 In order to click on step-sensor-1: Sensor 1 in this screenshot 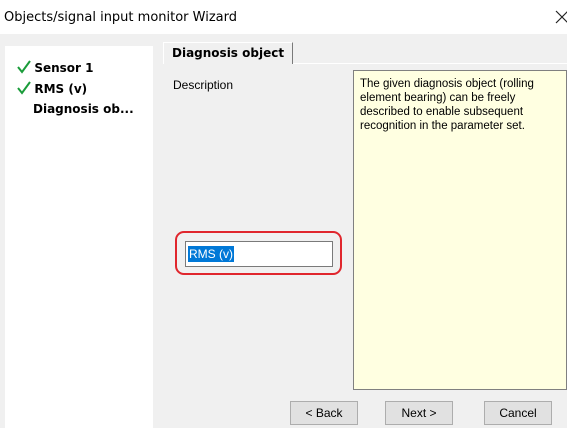, I will do `click(55, 69)`.